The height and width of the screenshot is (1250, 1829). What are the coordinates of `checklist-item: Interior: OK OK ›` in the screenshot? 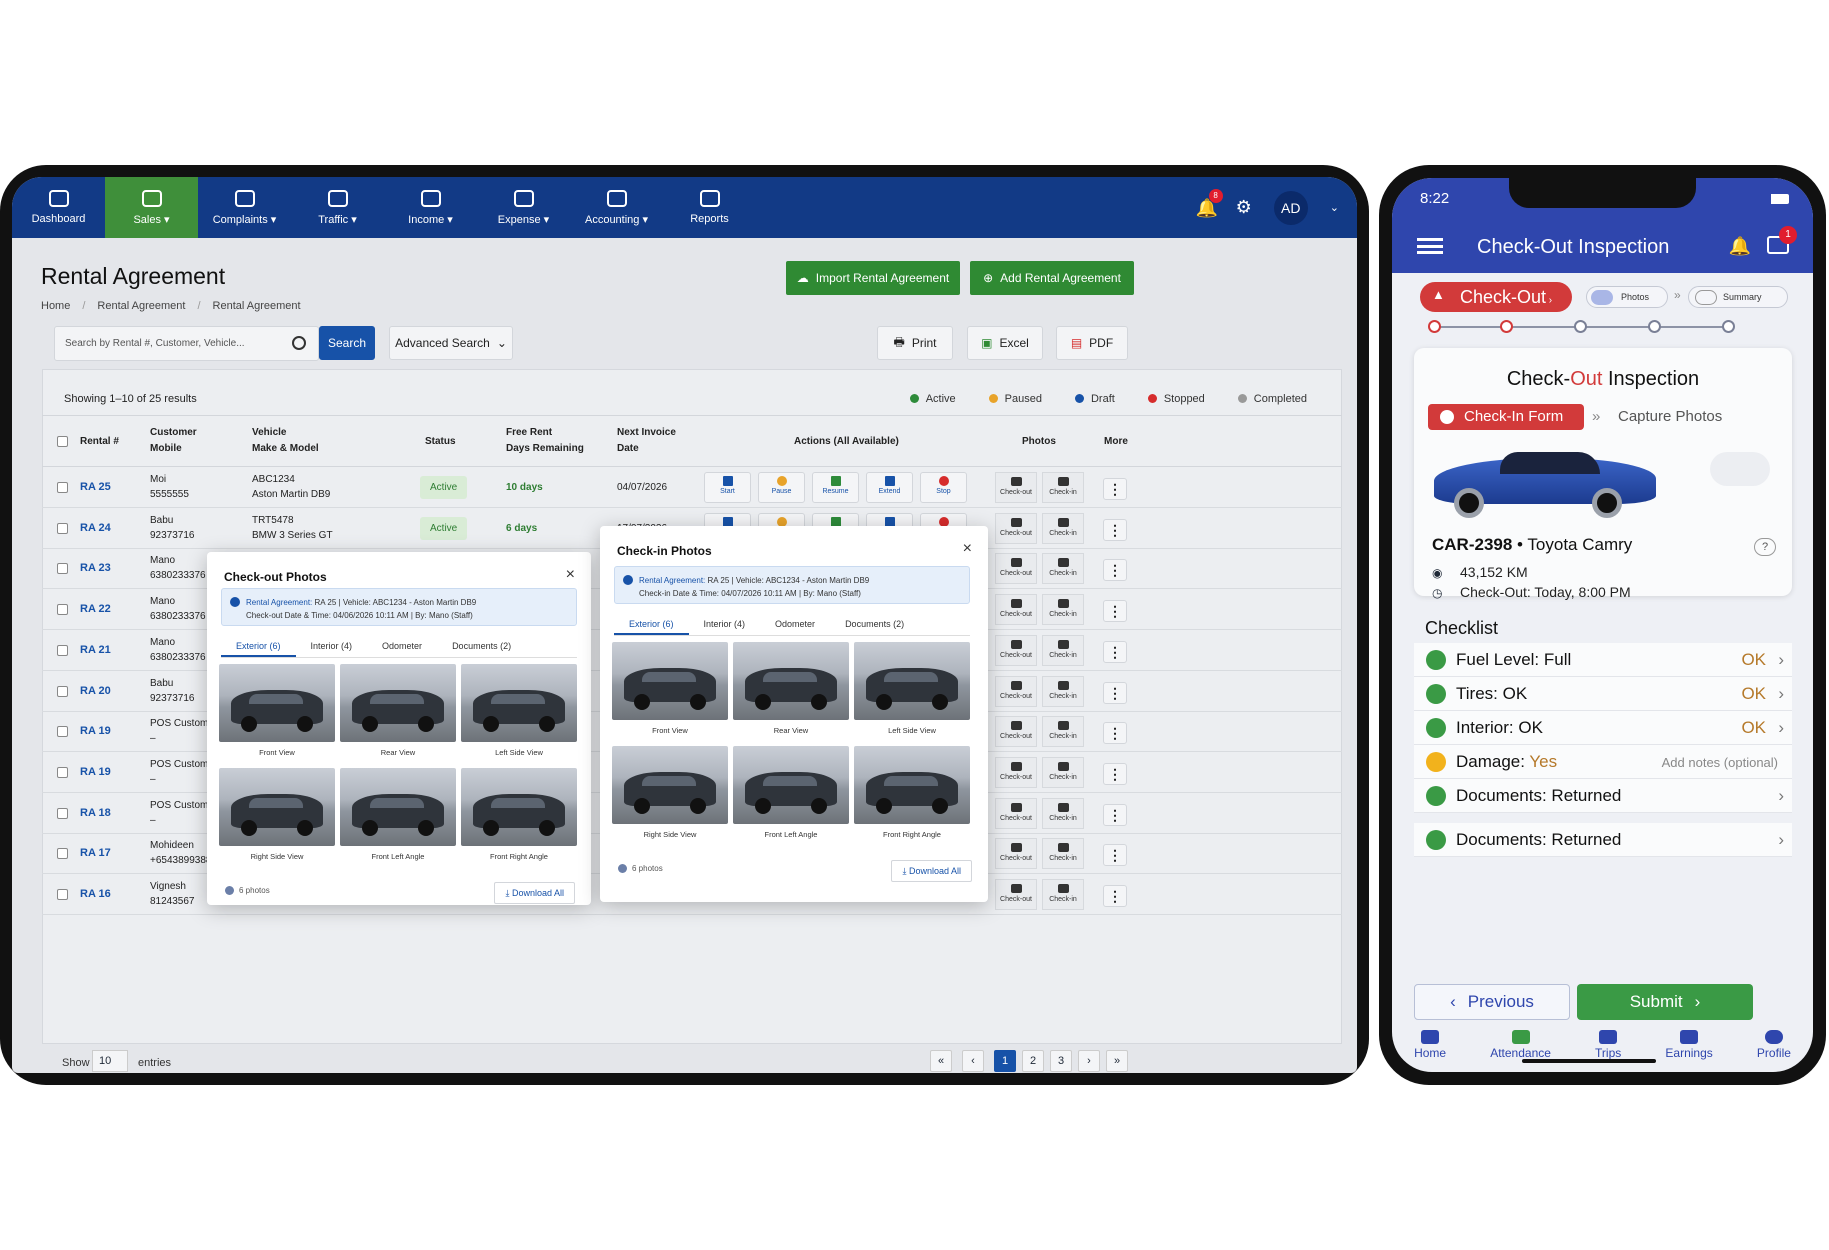 It's located at (1603, 728).